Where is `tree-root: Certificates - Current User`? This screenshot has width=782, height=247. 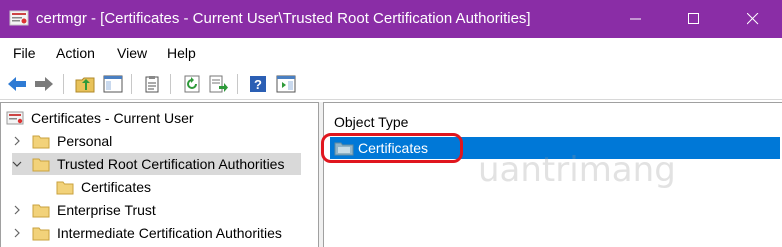 tree-root: Certificates - Current User is located at coordinates (100, 118).